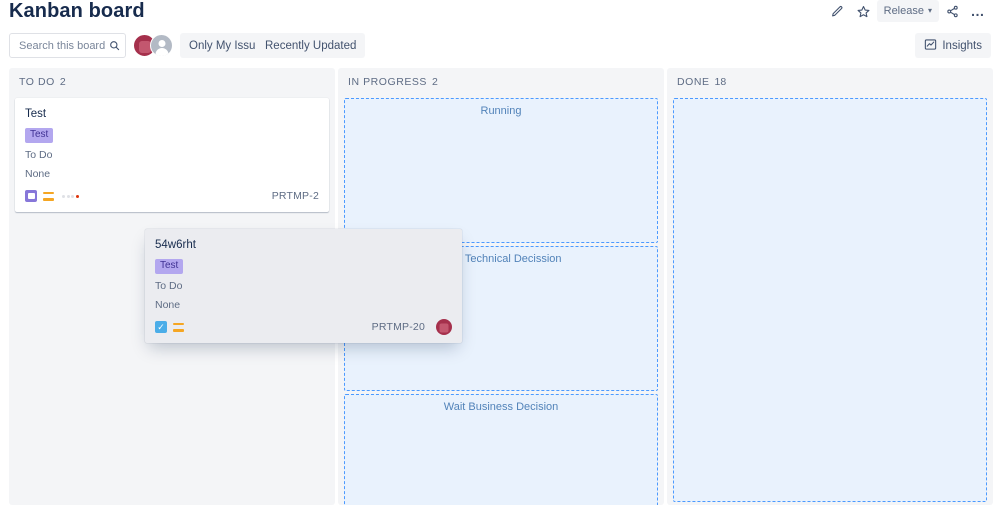 This screenshot has width=999, height=505. Describe the element at coordinates (693, 82) in the screenshot. I see `column-name: DONE` at that location.